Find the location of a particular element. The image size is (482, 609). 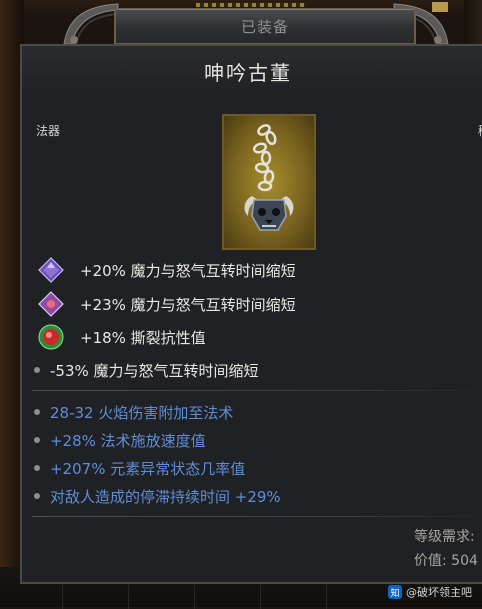

purple-red-gem-icon is located at coordinates (51, 304).